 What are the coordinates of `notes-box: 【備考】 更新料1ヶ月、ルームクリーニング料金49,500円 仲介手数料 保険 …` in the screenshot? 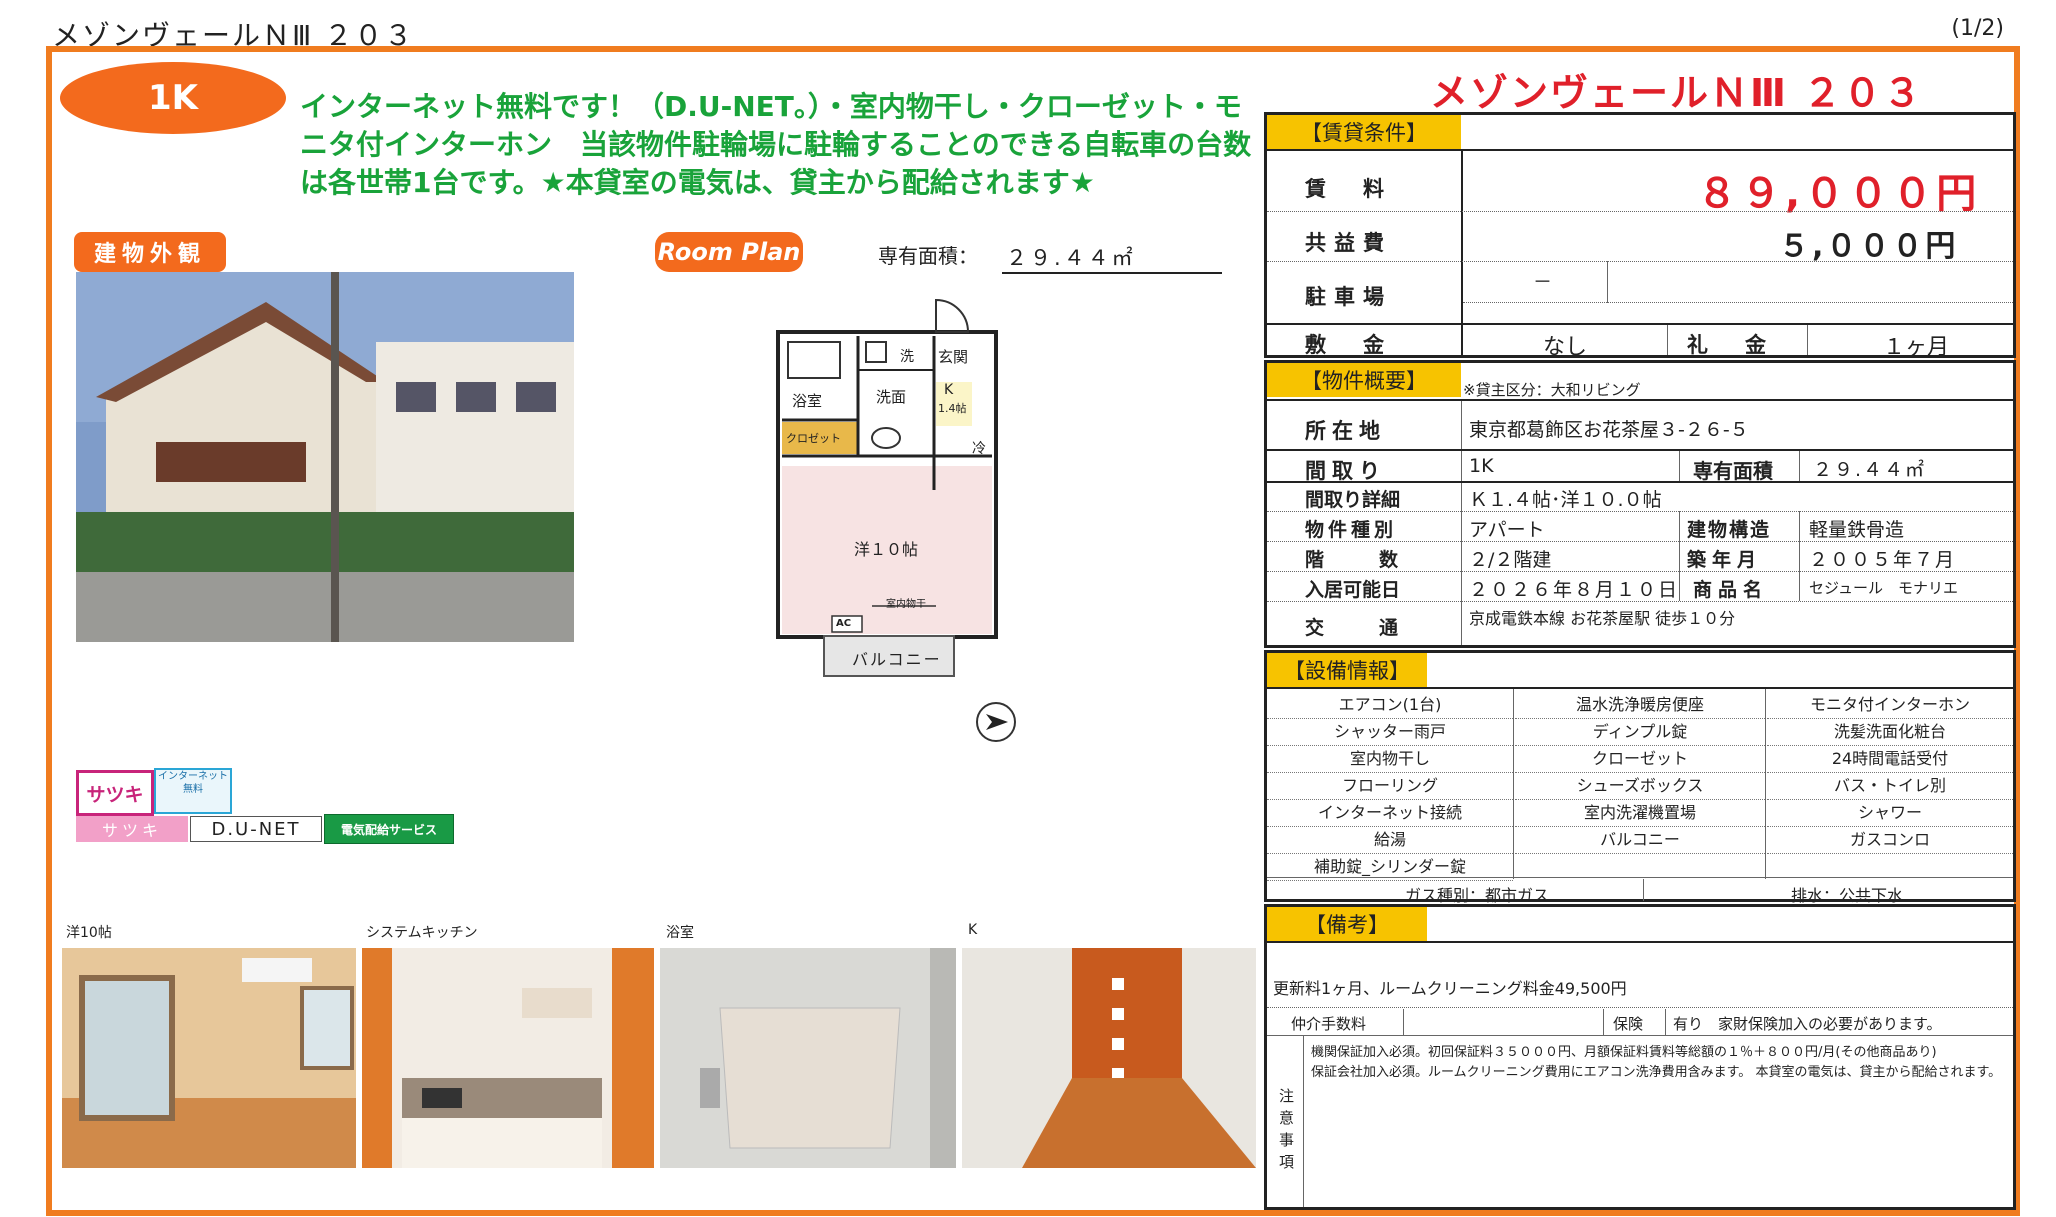 It's located at (1640, 1057).